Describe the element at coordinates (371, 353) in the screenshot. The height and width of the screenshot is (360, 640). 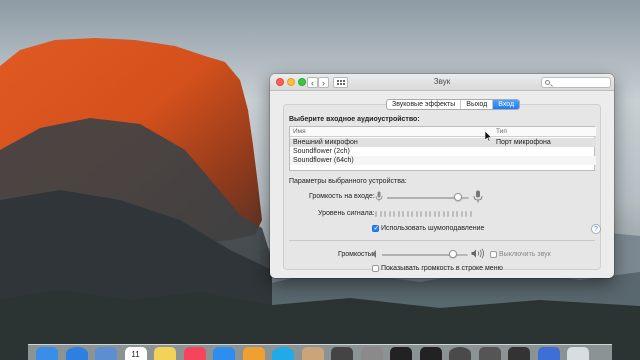
I see `system-preferences-icon` at that location.